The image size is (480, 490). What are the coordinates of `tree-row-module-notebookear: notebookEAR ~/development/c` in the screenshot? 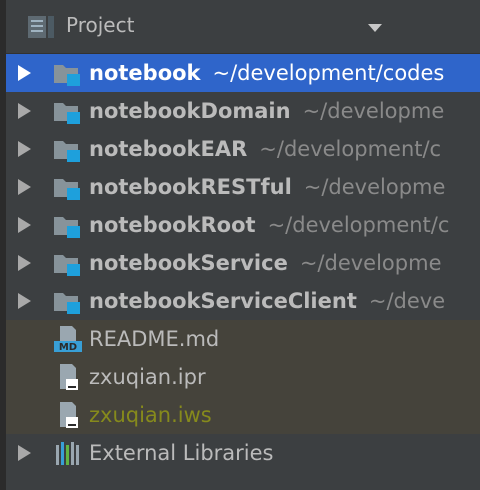 It's located at (243, 149).